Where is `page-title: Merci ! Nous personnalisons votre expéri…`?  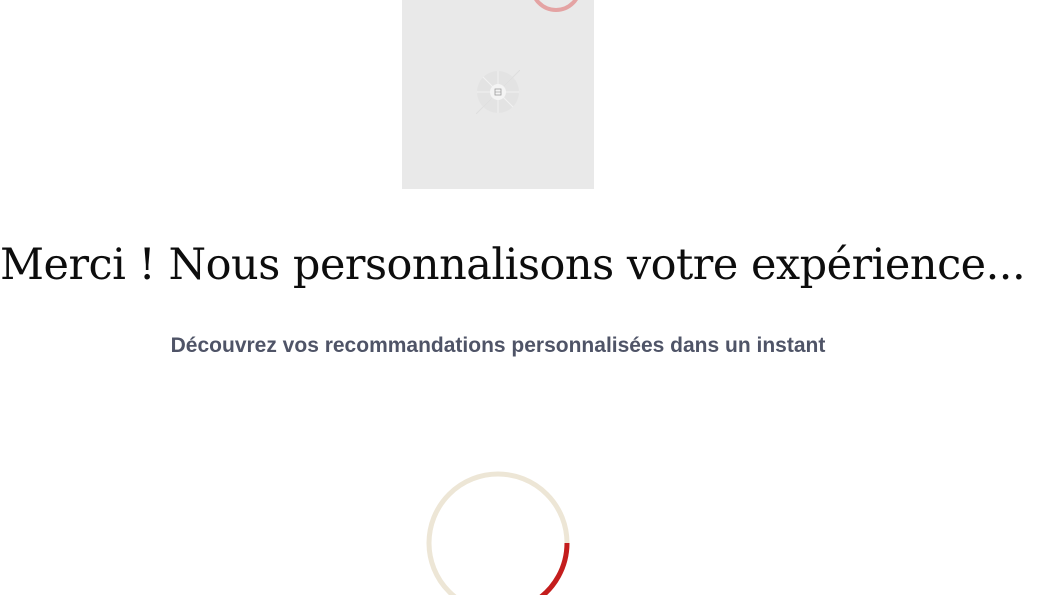
page-title: Merci ! Nous personnalisons votre expéri… is located at coordinates (513, 265).